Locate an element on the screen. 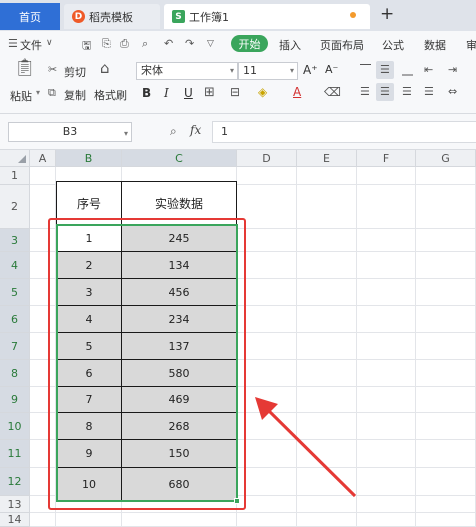 This screenshot has height=527, width=476. decrease-indent-icon: ⇤ is located at coordinates (428, 69).